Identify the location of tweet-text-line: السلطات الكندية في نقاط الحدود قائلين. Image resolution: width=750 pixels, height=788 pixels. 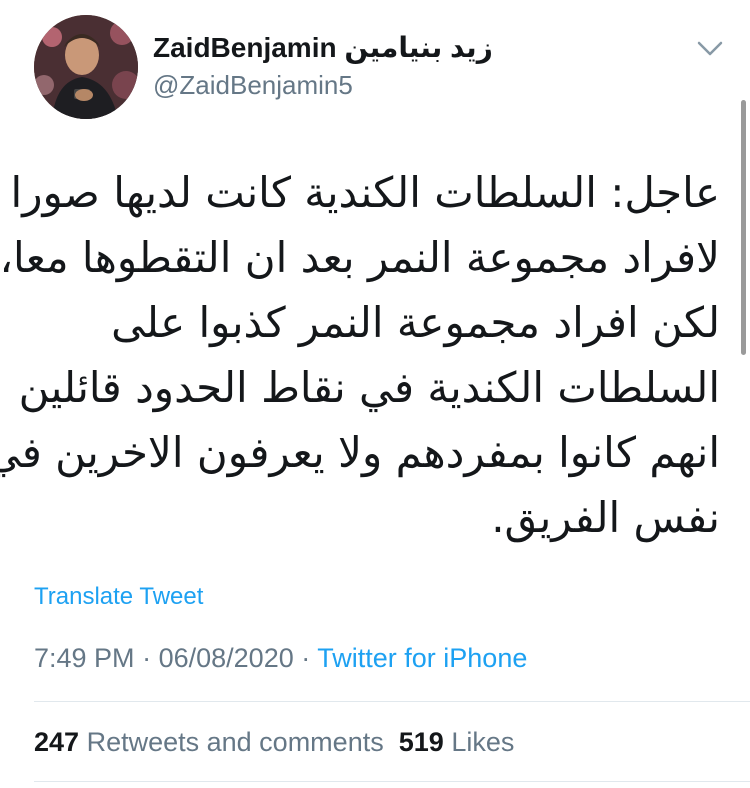
(369, 387).